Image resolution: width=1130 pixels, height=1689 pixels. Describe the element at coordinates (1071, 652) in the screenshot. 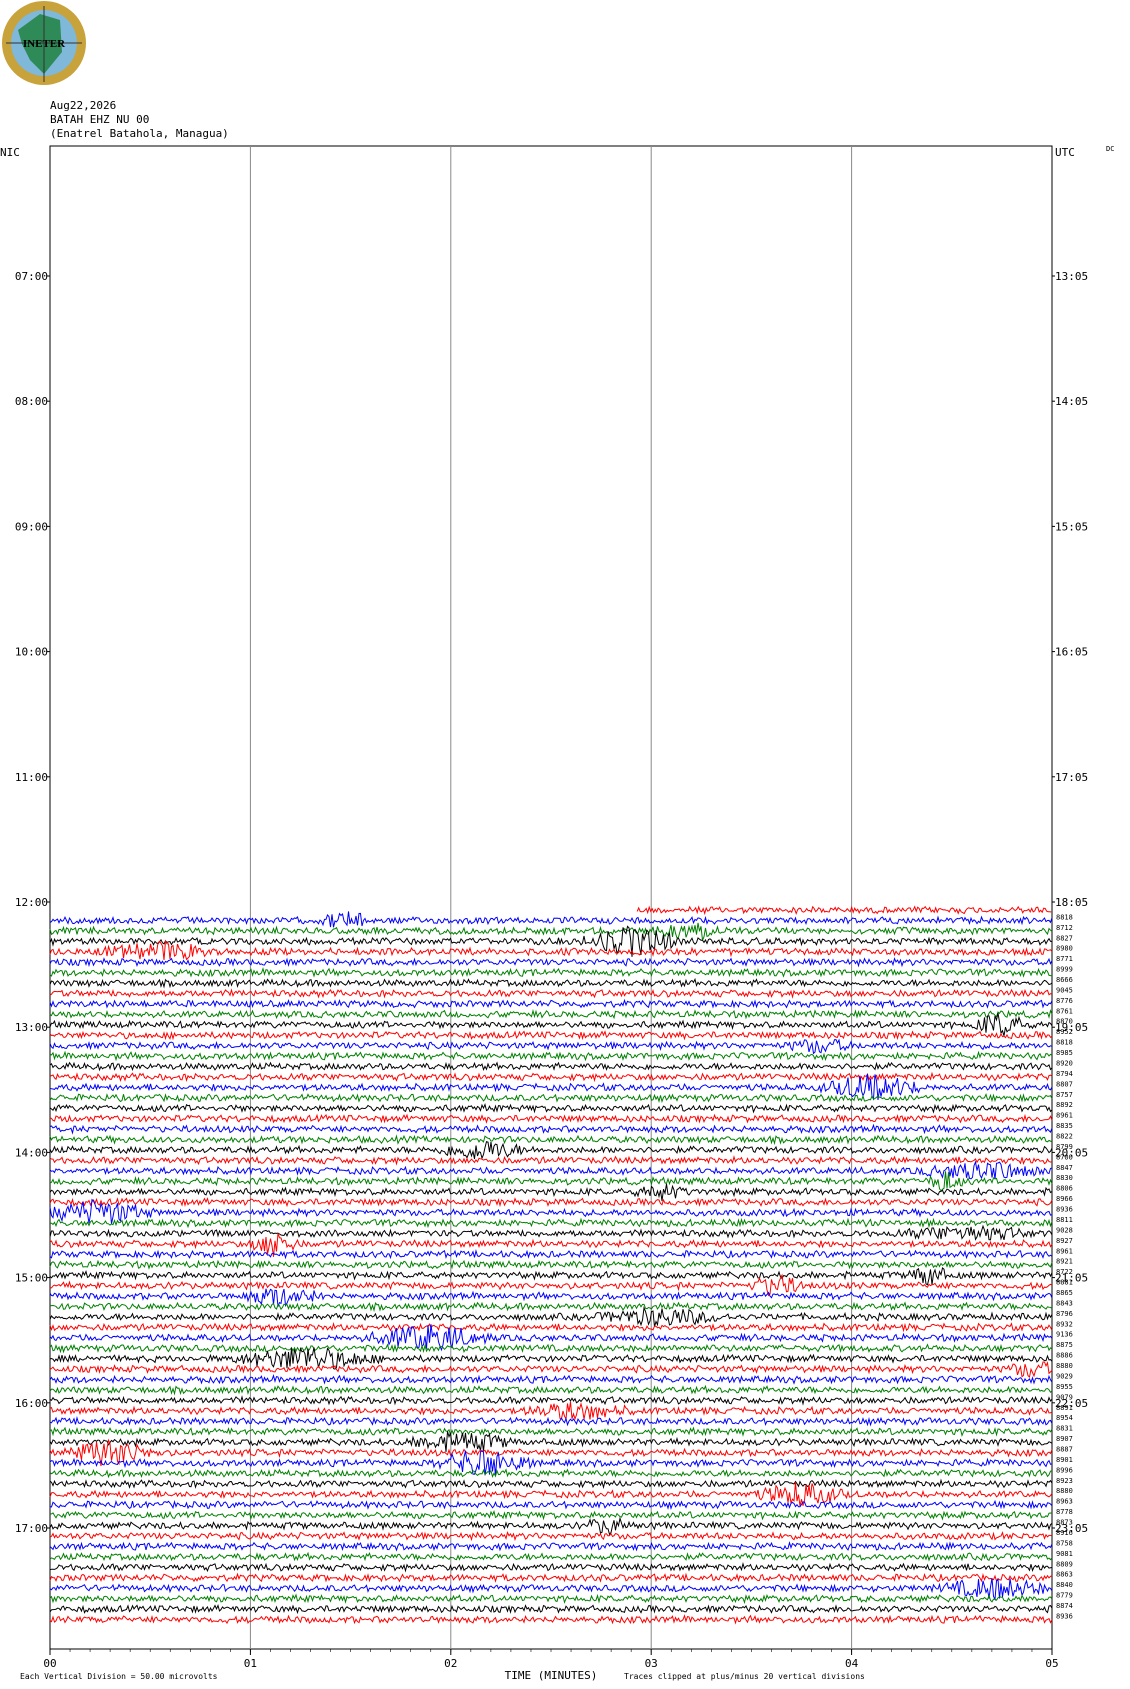

I see `right-time-label: 16:05` at that location.